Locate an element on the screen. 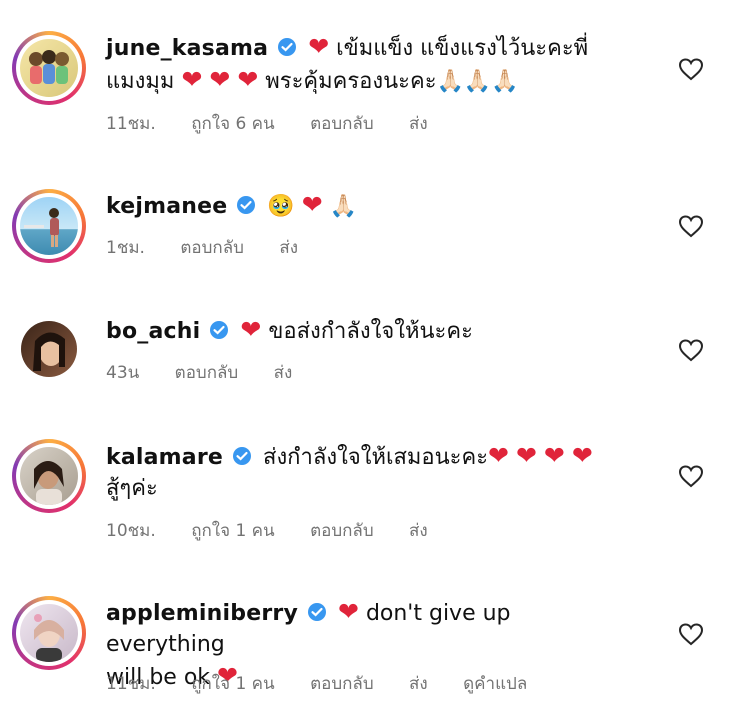  comment-meta: 1ชม. ตอบกลับ ส่ง is located at coordinates (217, 247).